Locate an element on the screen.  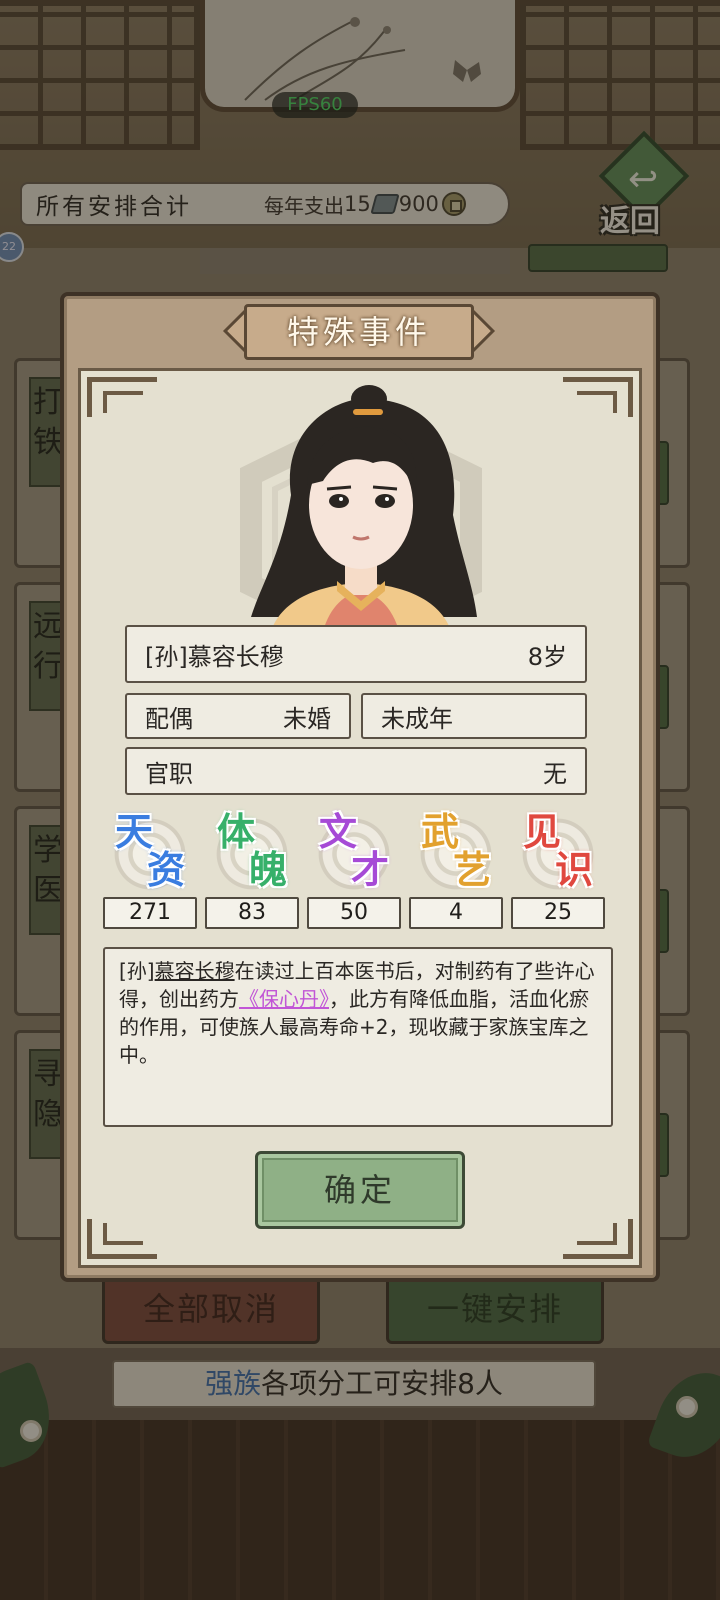
stat-literature: 文 才 50 is located at coordinates (354, 870).